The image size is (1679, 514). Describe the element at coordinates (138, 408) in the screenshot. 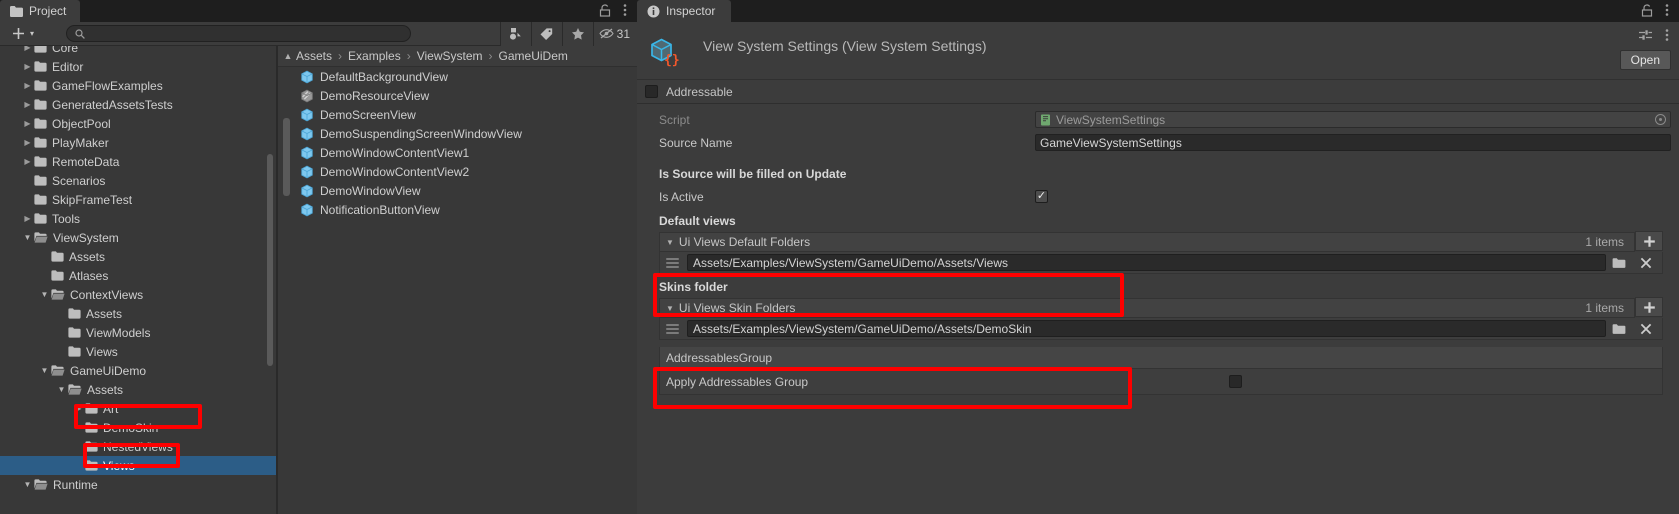

I see `tree-item-art: ▶ Art` at that location.